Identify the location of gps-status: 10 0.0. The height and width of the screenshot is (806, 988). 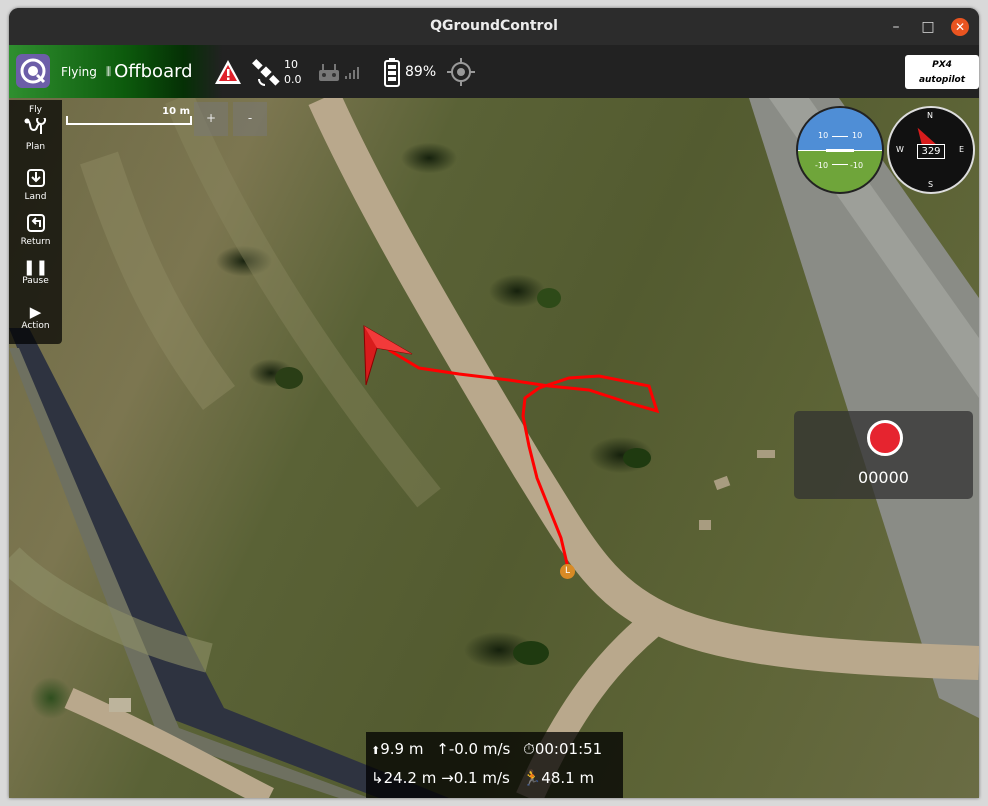
(276, 71).